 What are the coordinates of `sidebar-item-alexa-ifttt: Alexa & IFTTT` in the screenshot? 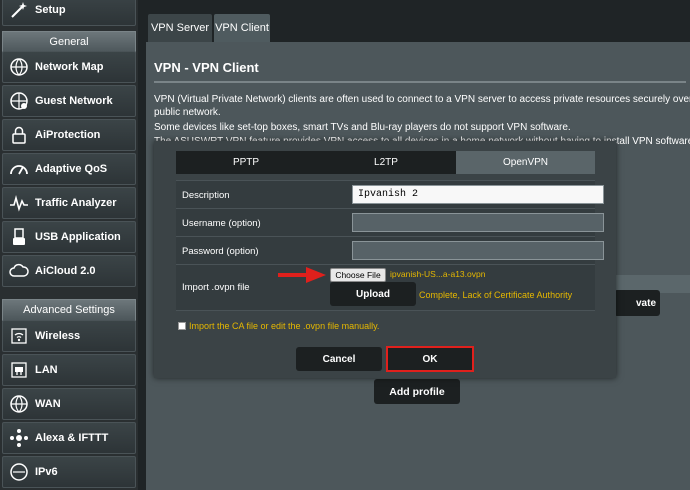 It's located at (69, 438).